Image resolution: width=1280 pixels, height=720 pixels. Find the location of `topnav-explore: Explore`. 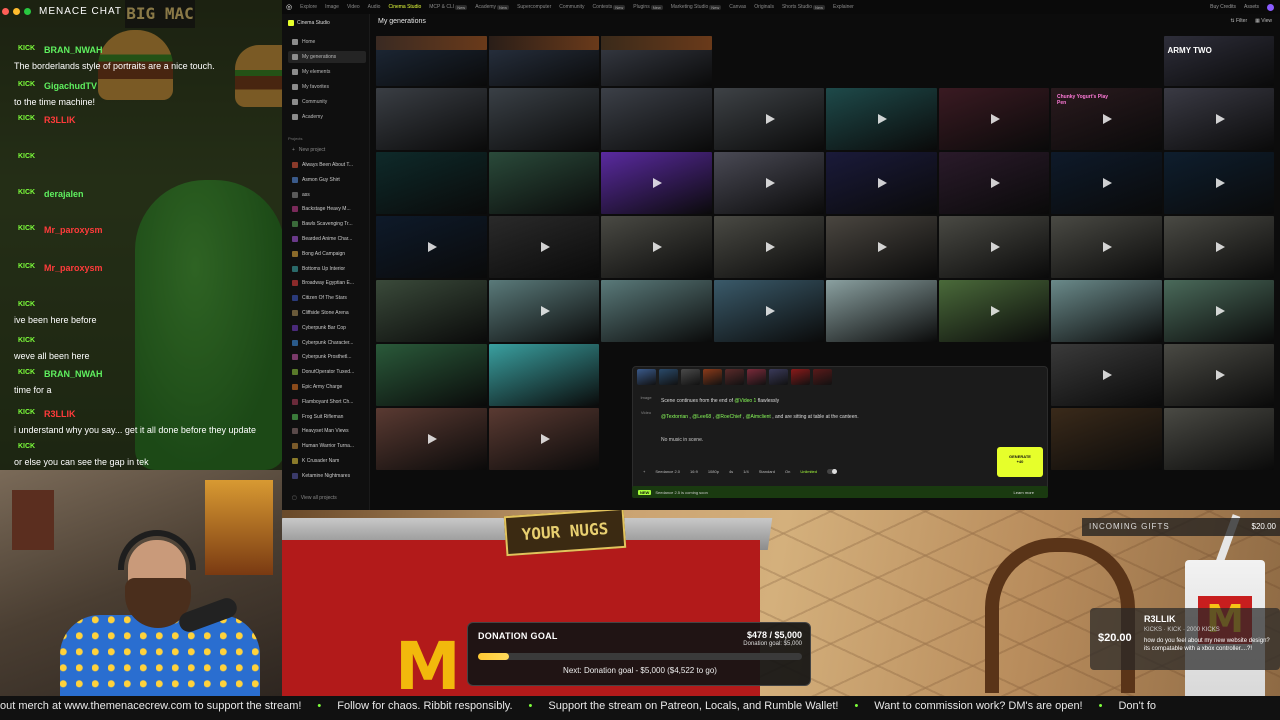

topnav-explore: Explore is located at coordinates (308, 7).